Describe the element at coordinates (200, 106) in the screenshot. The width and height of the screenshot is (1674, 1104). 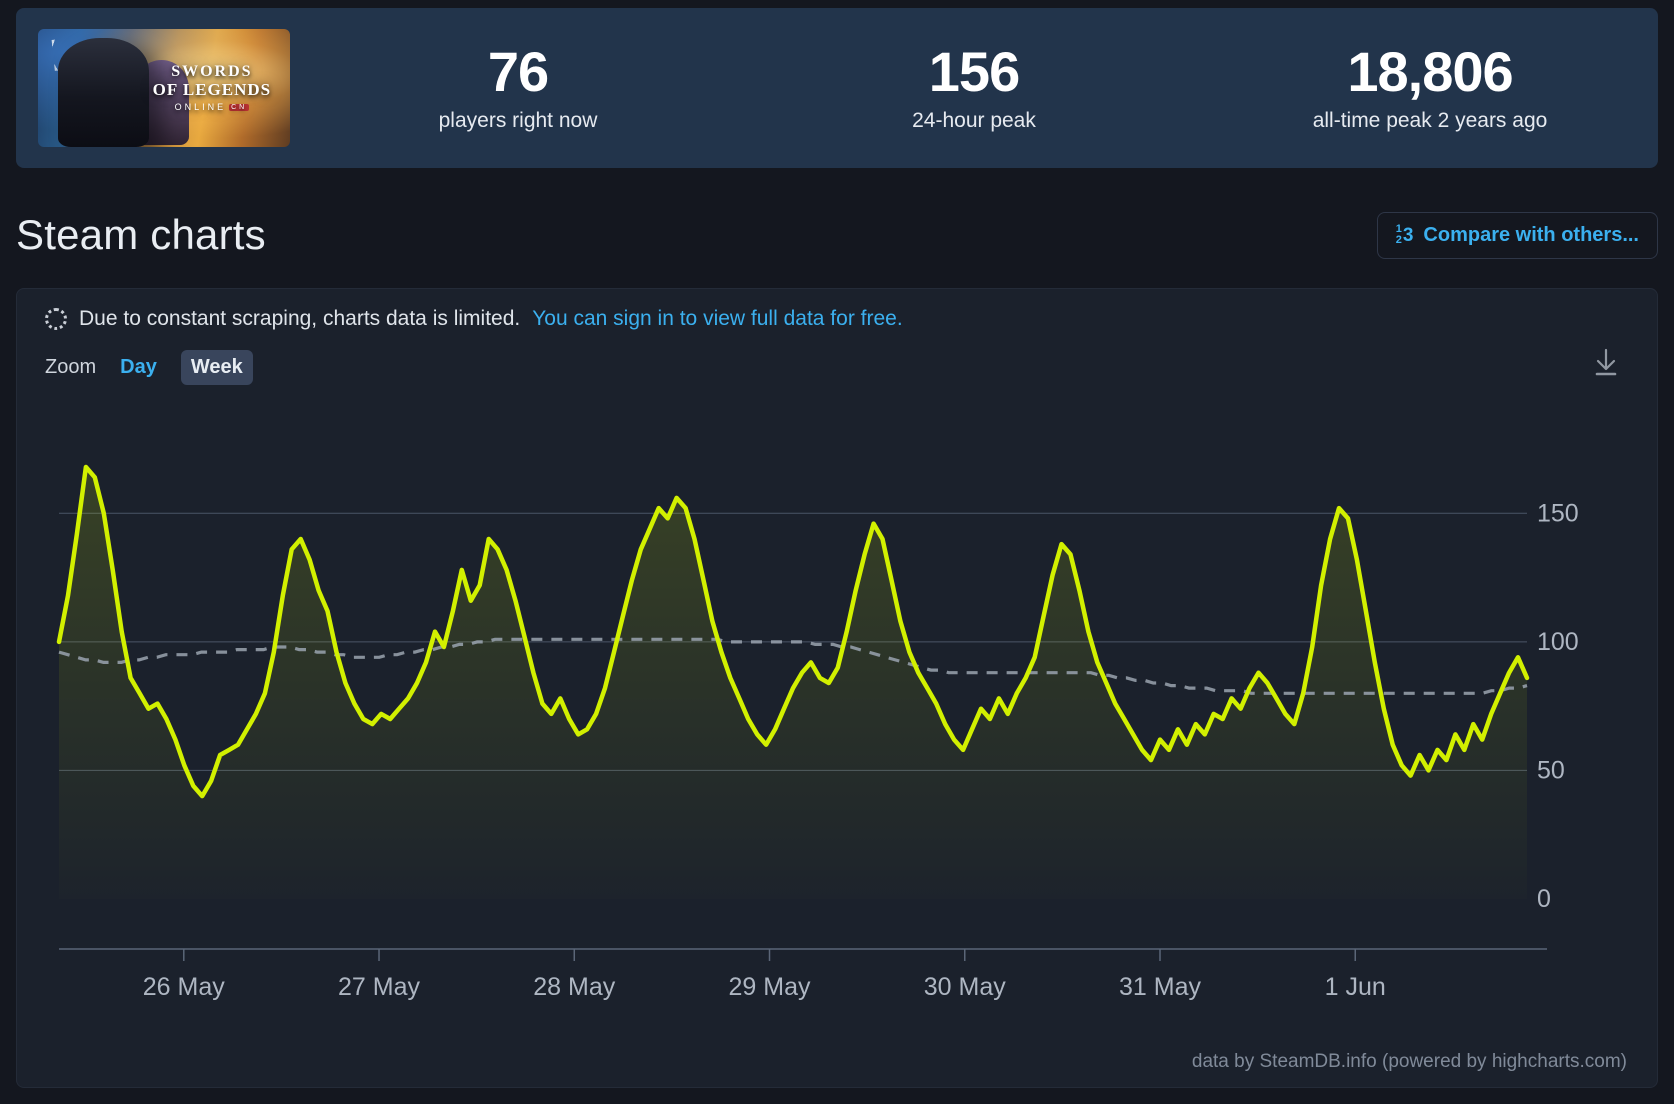
I see `game-logo-line-3-text: ONLINE` at that location.